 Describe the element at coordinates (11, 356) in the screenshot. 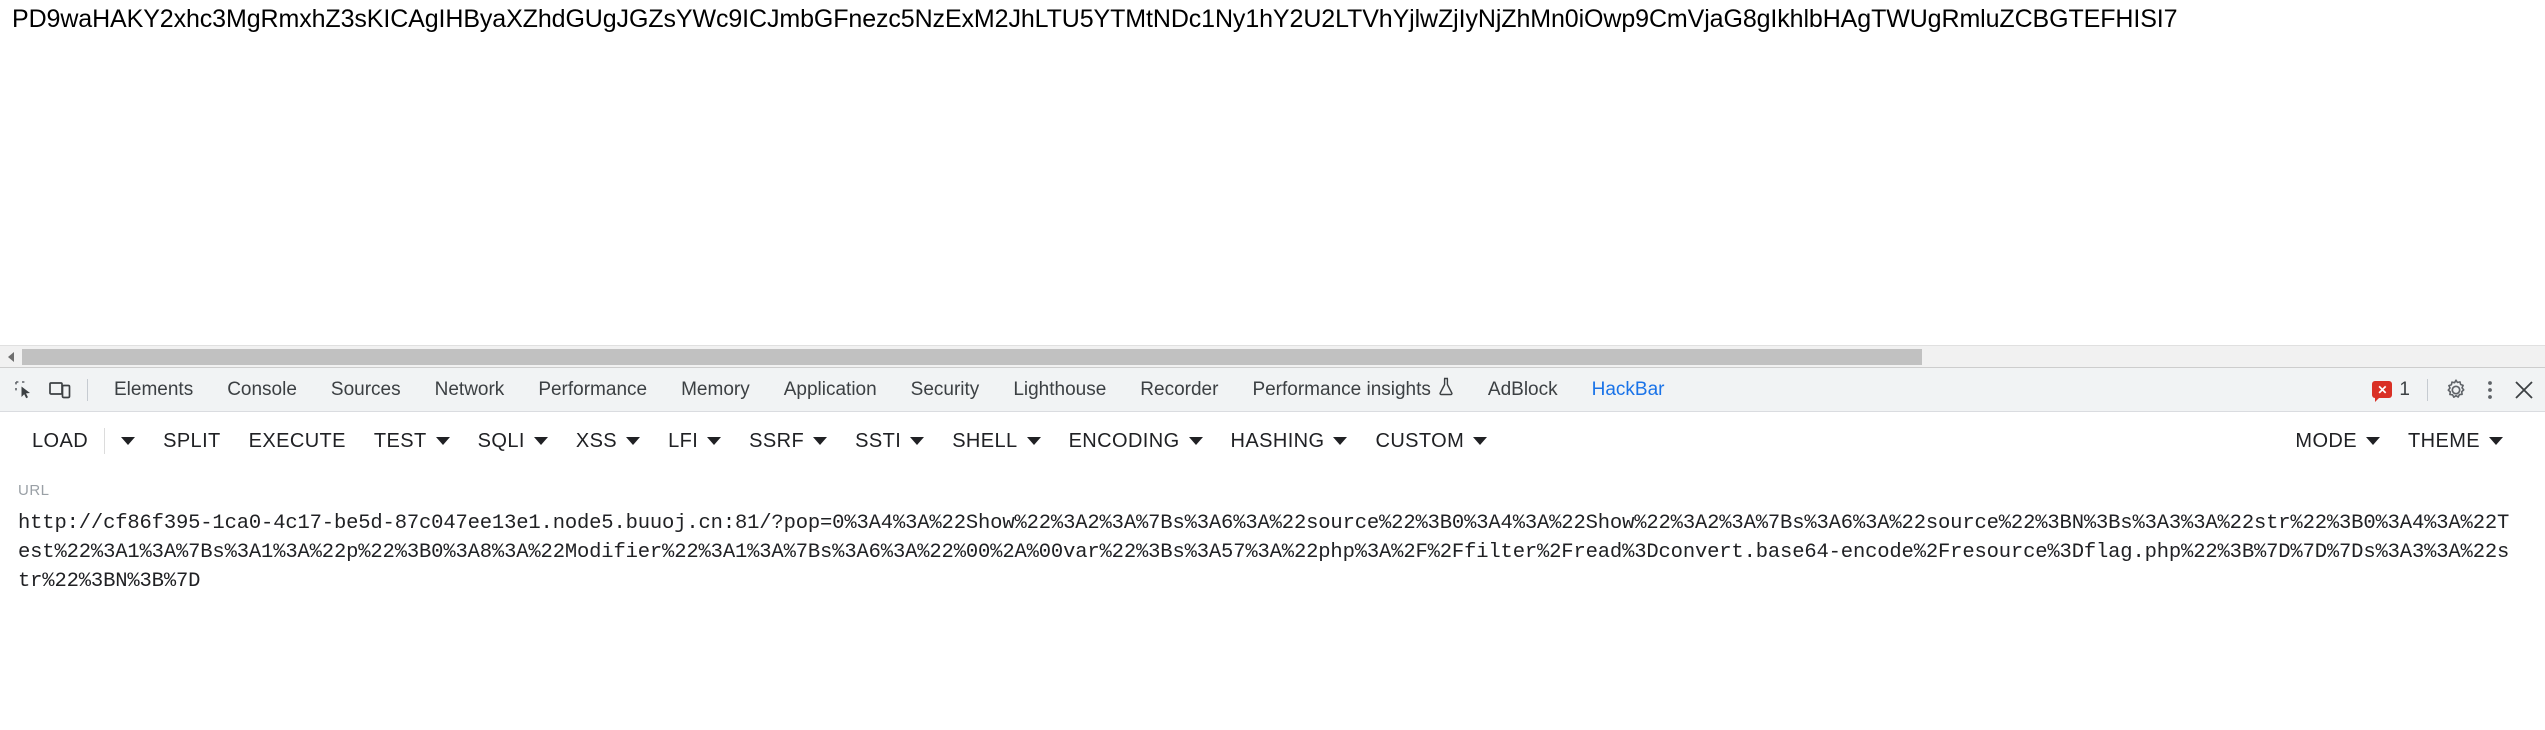

I see `chevron-left-icon` at that location.